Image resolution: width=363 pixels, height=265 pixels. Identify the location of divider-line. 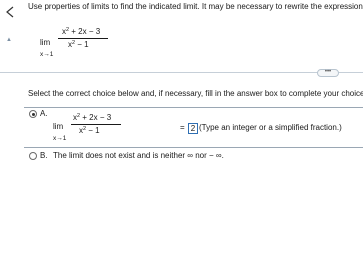
(181, 72).